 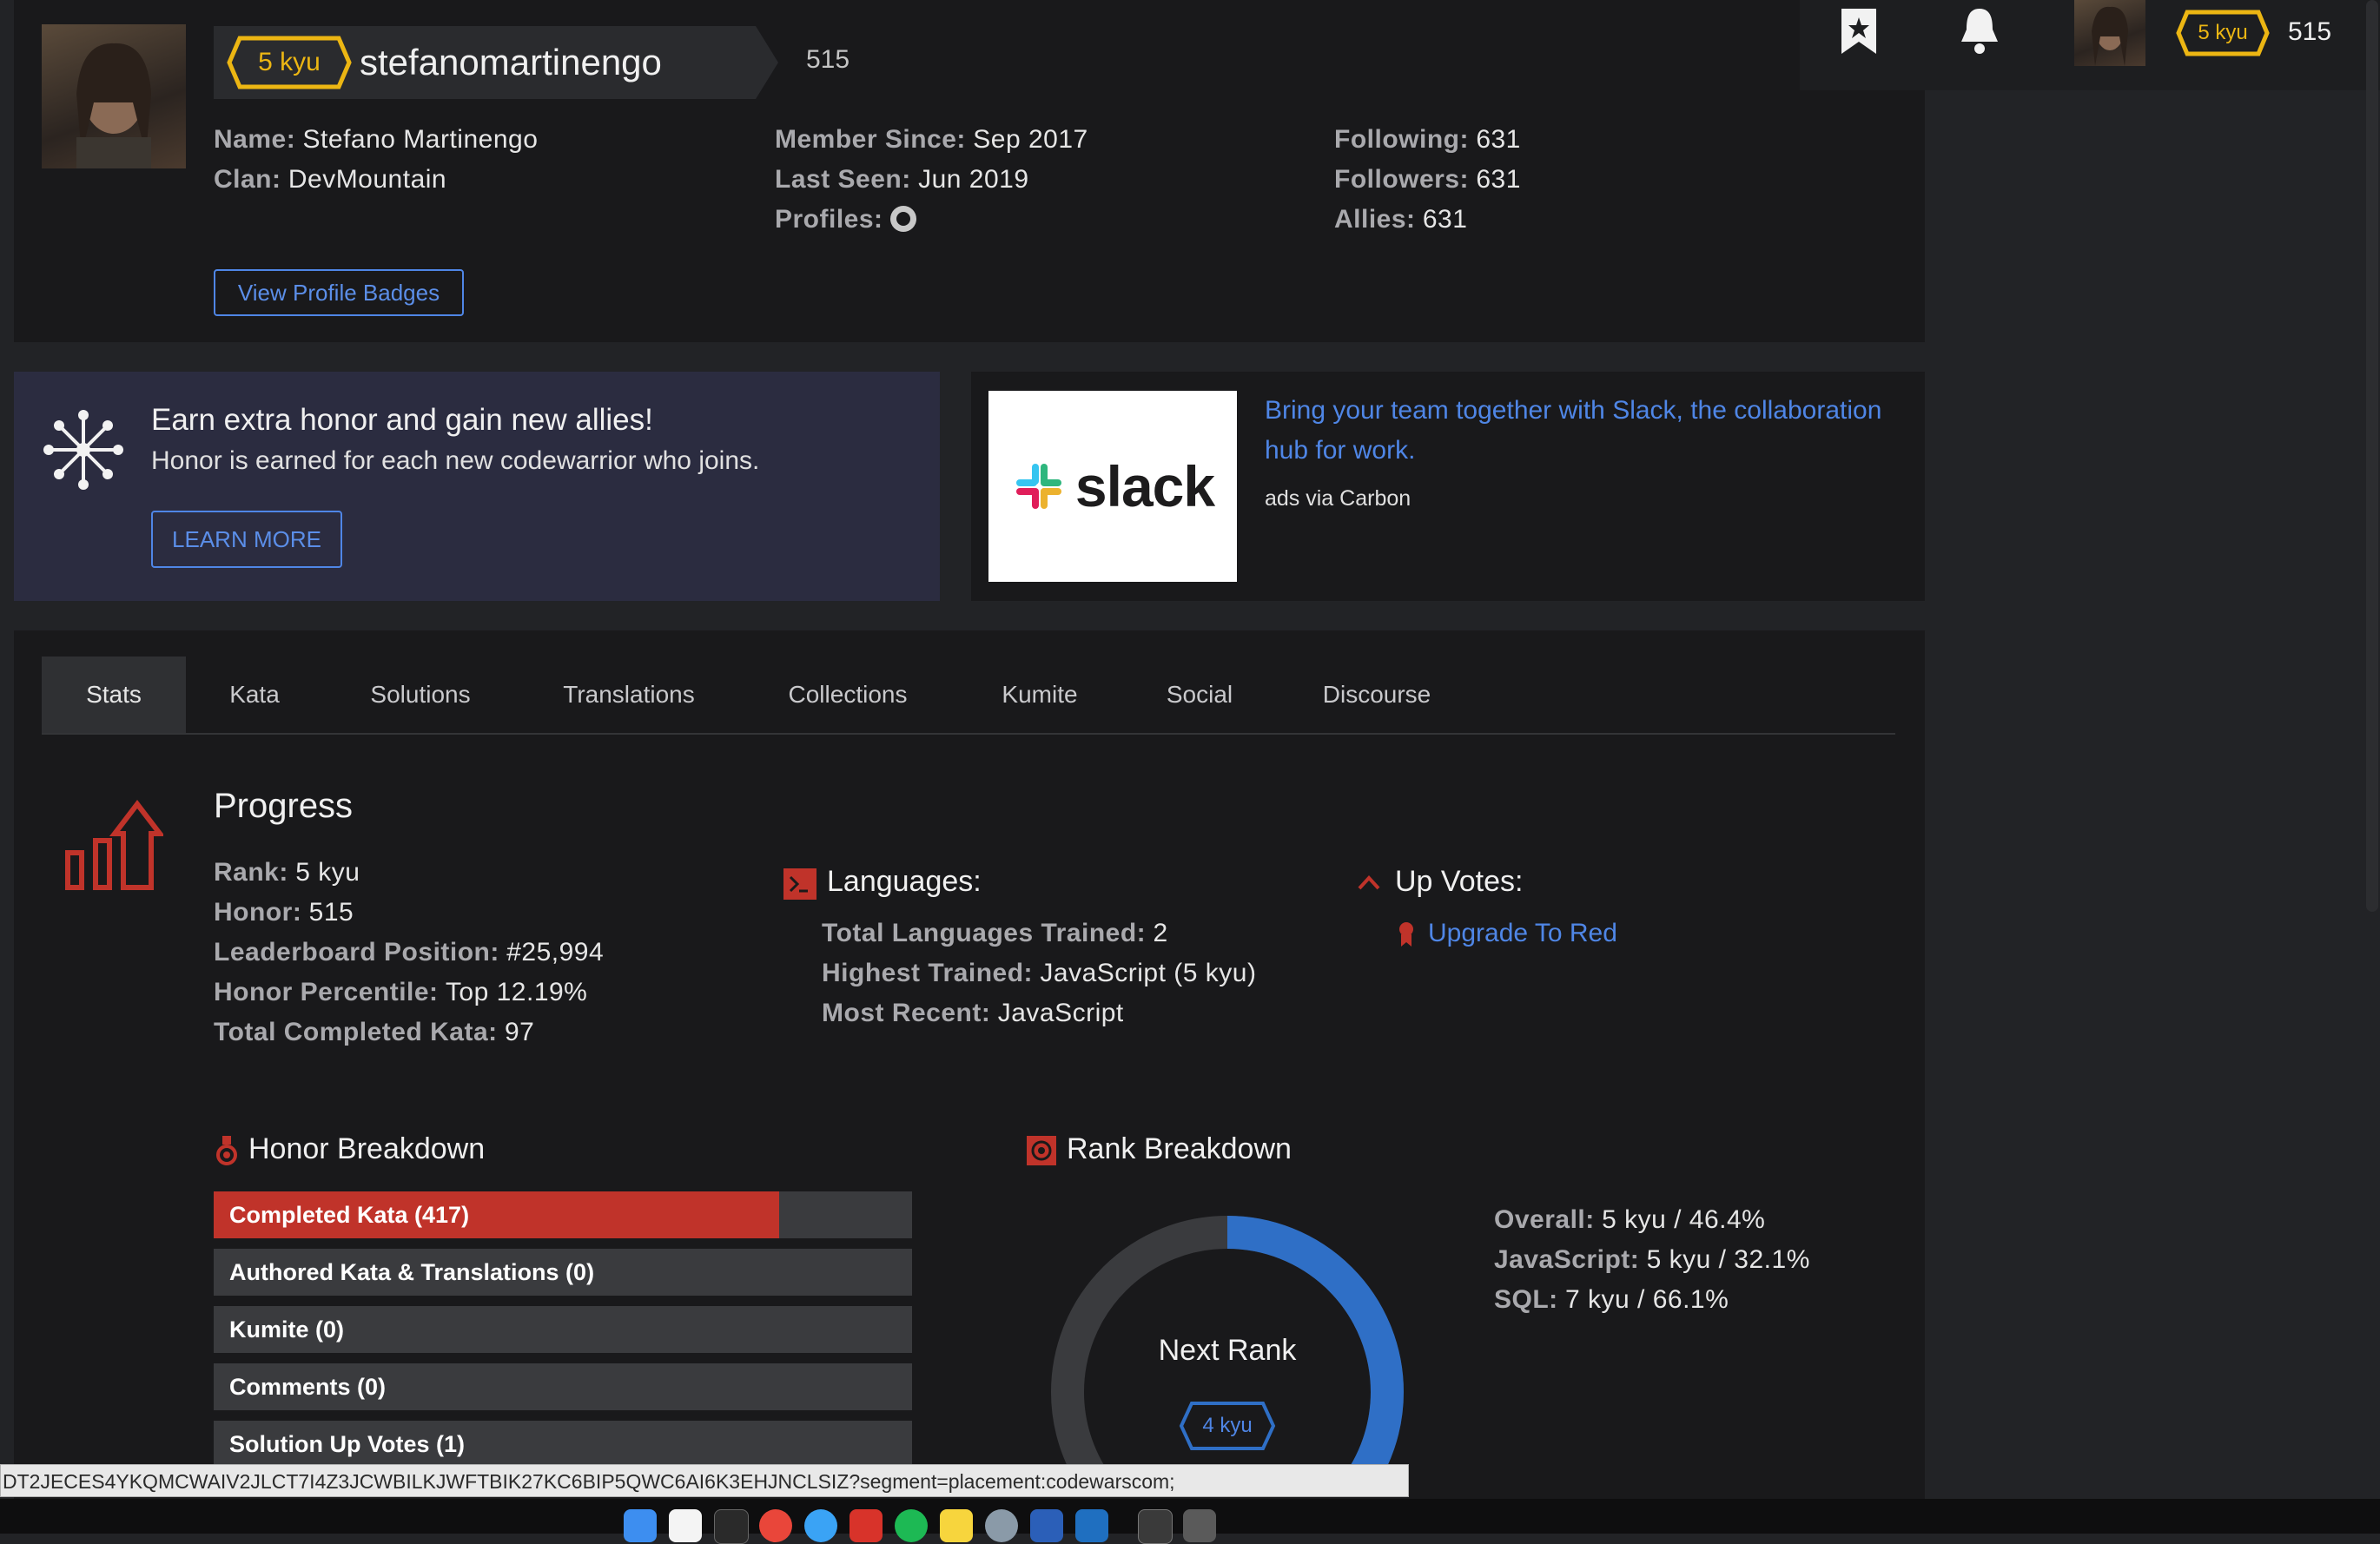 I want to click on percentile-row: Honor Percentile: Top 12.19%, so click(x=400, y=993).